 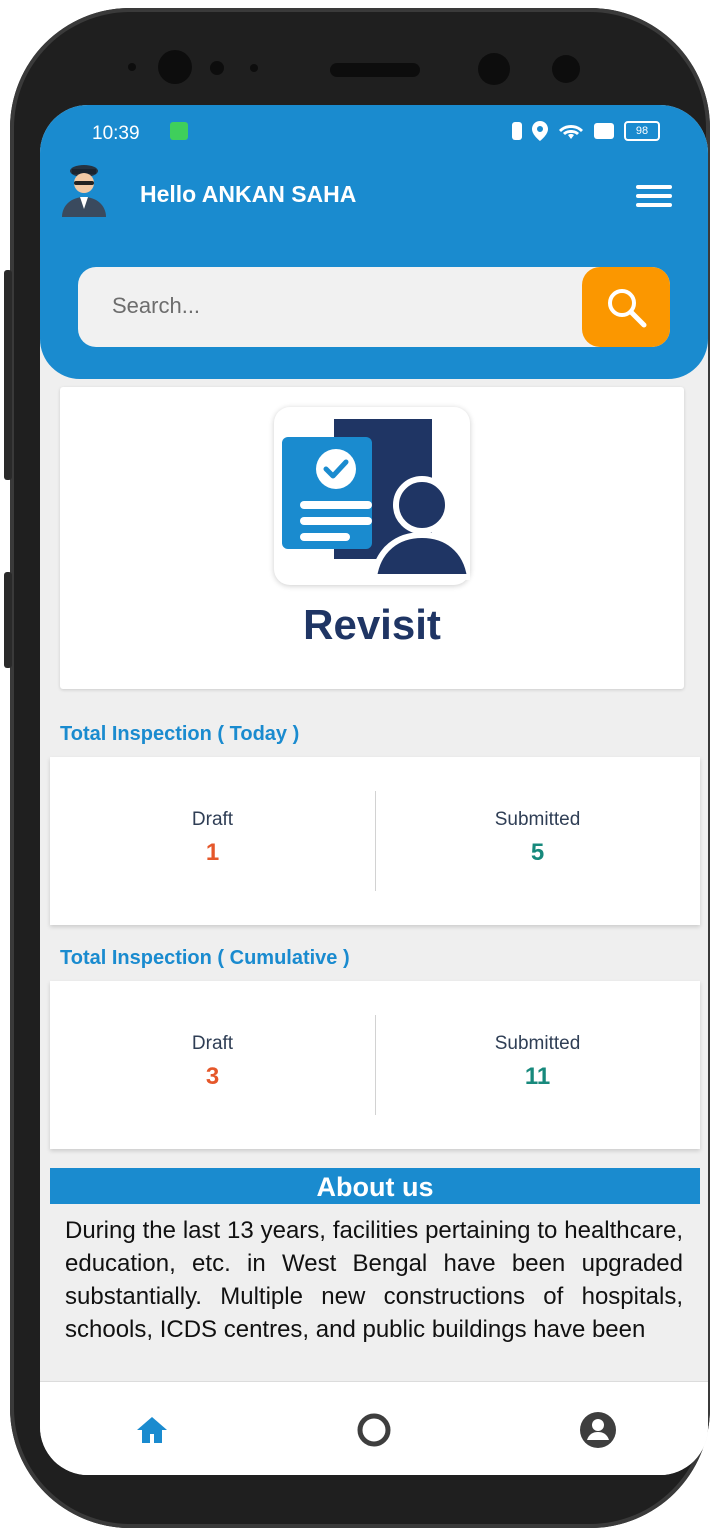 I want to click on draft-count: 3, so click(x=212, y=1076).